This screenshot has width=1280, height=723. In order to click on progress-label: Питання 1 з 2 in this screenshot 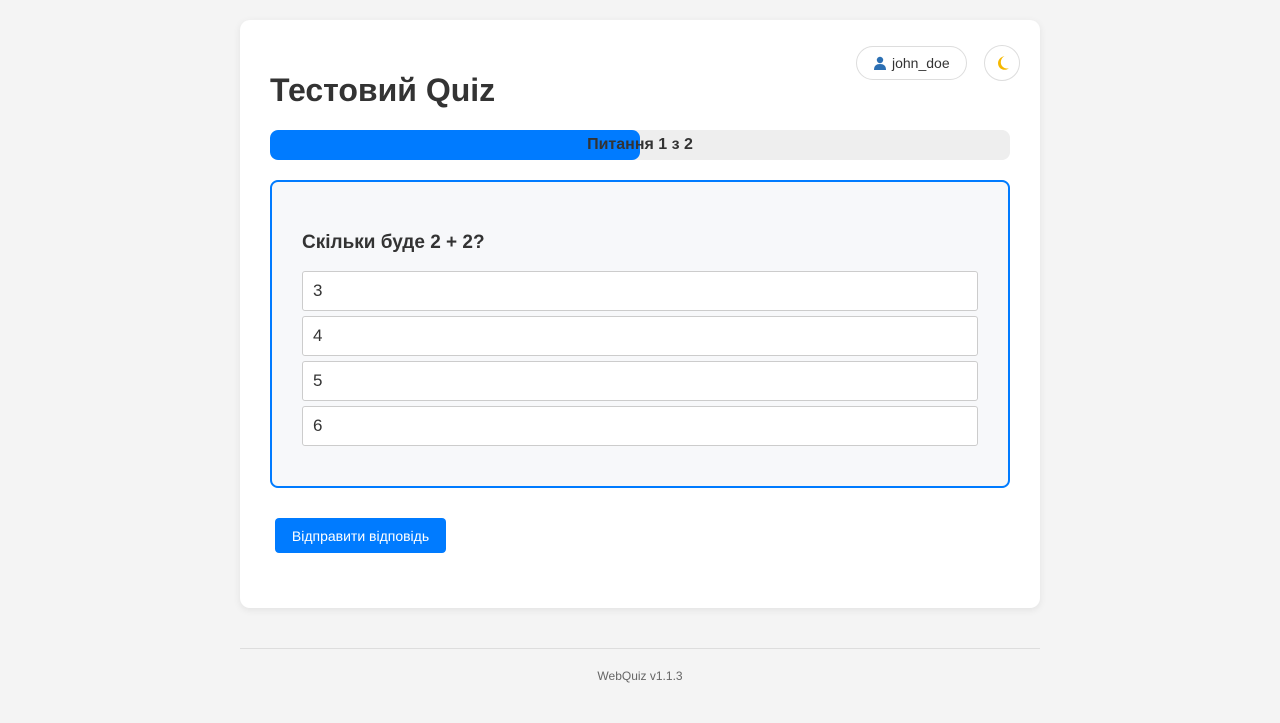, I will do `click(640, 144)`.